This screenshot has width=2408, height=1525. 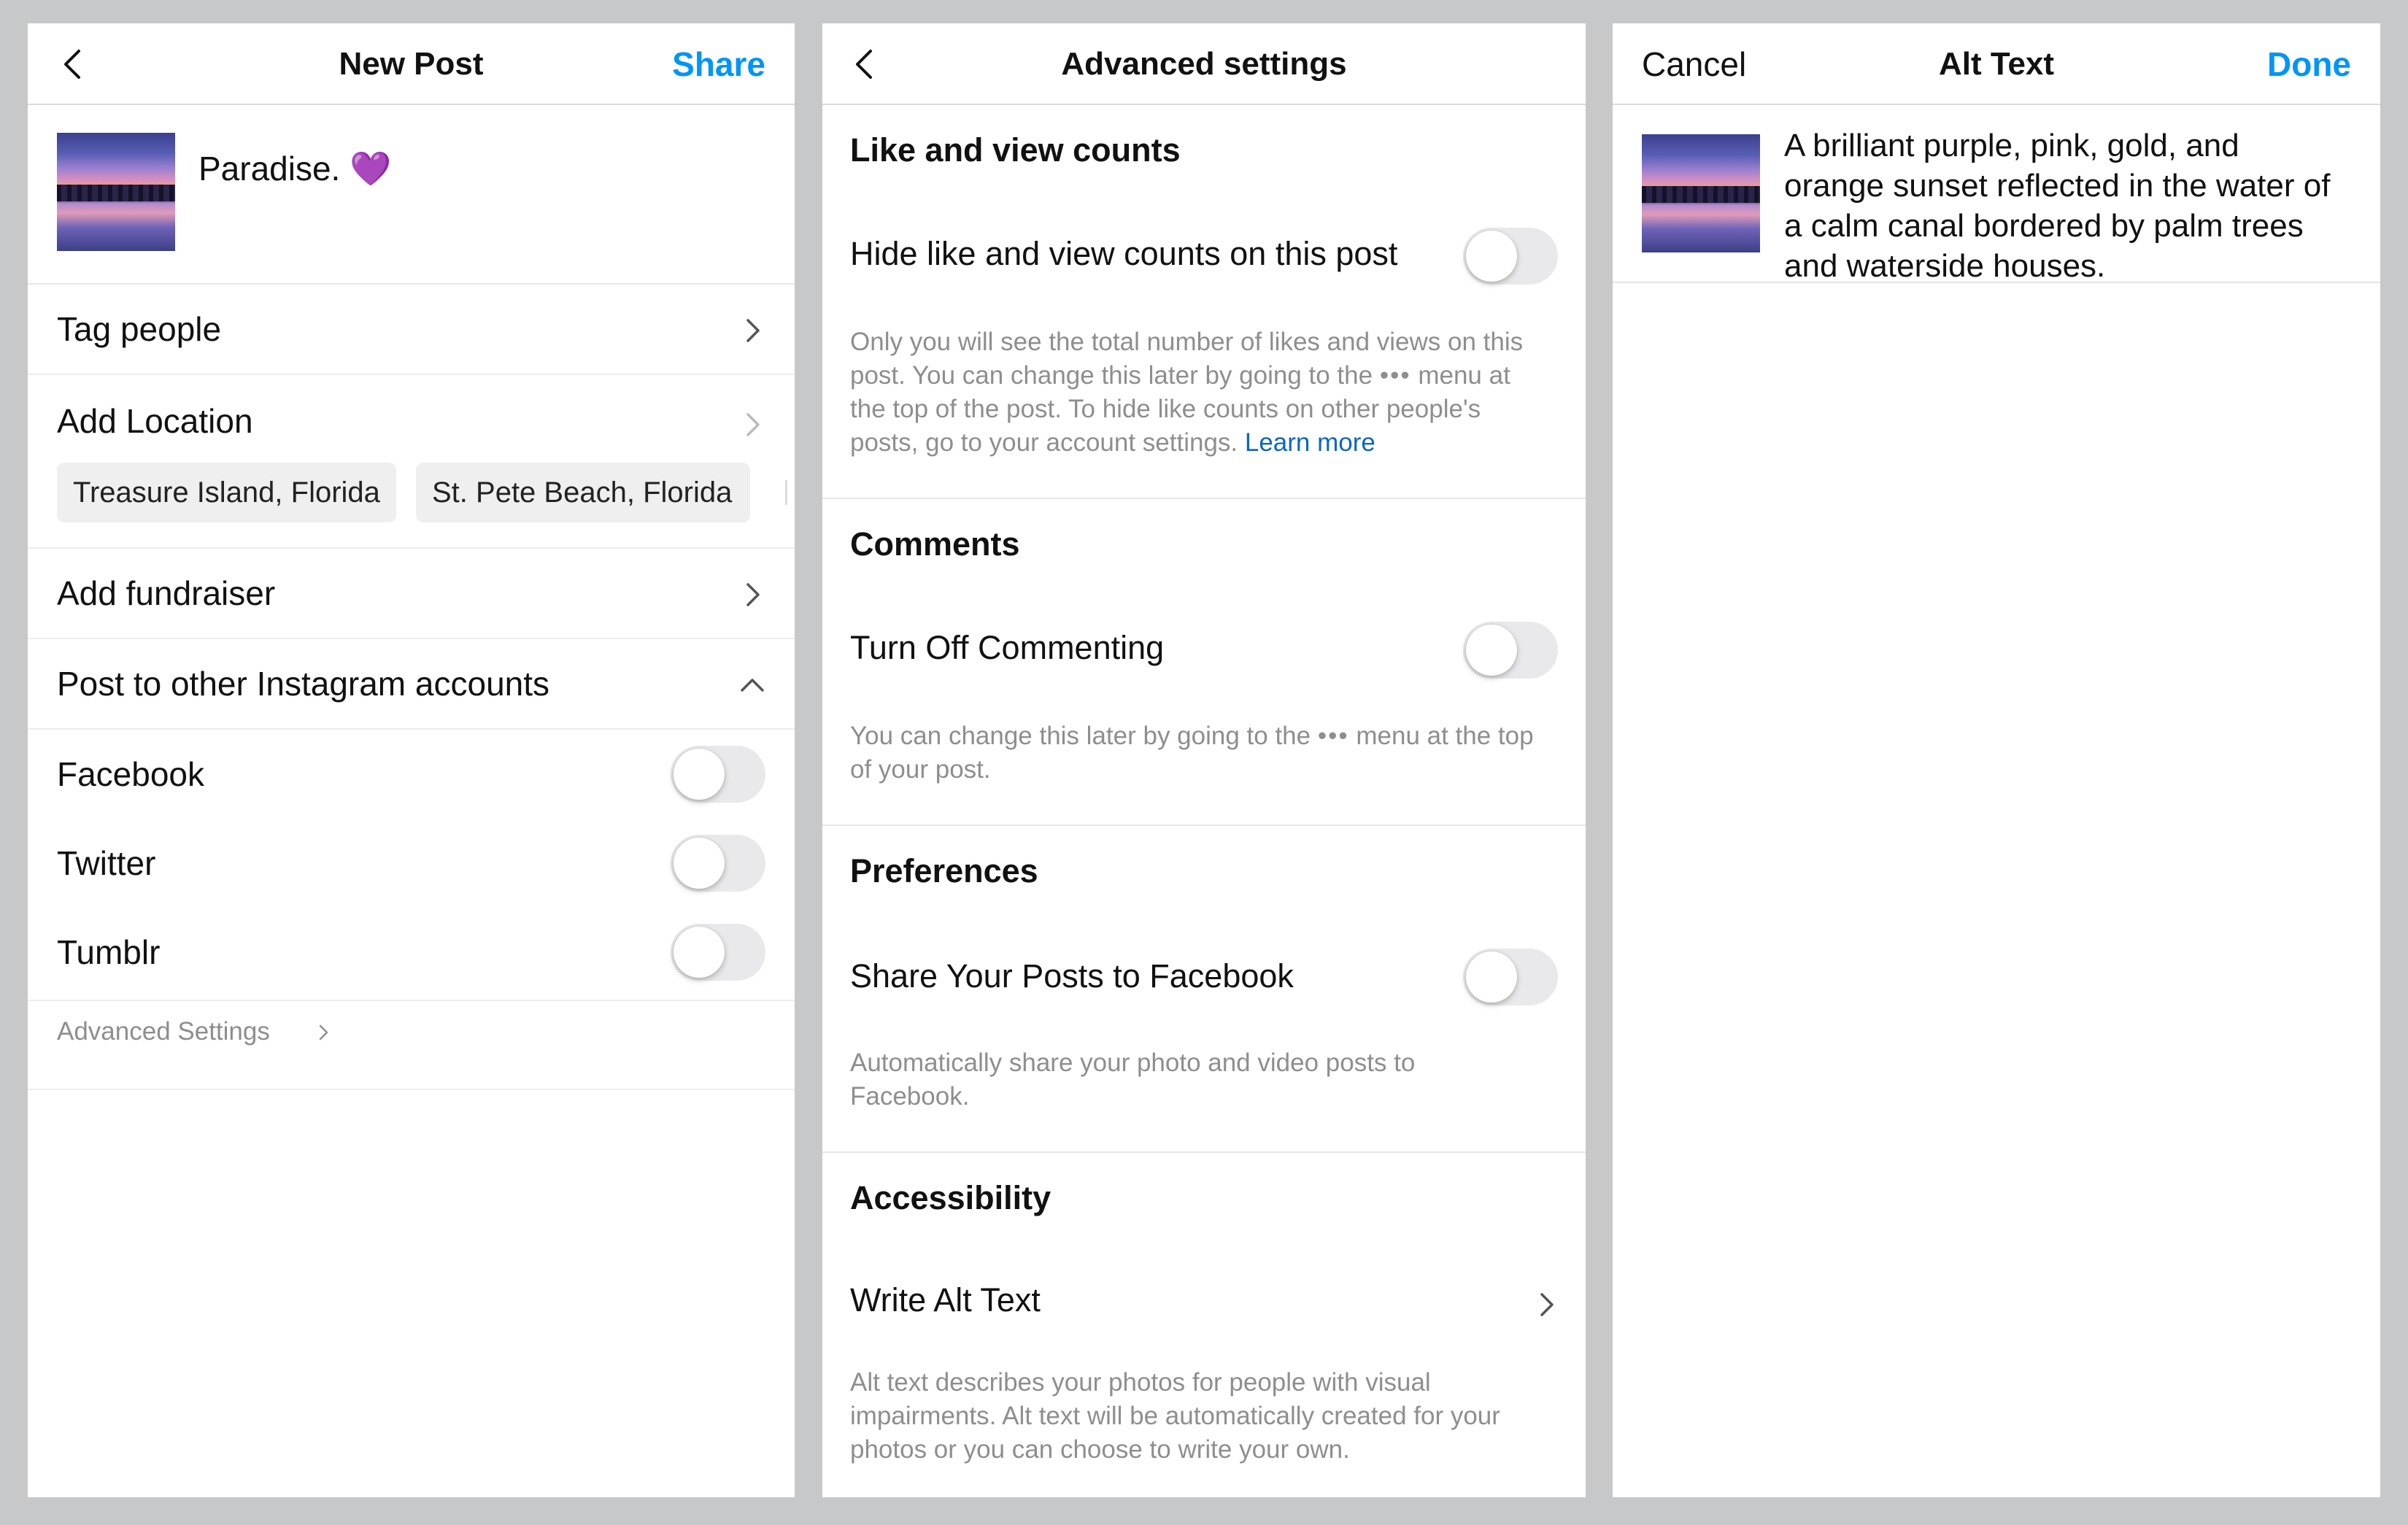 I want to click on learn-more-link: Learn more, so click(x=1310, y=442).